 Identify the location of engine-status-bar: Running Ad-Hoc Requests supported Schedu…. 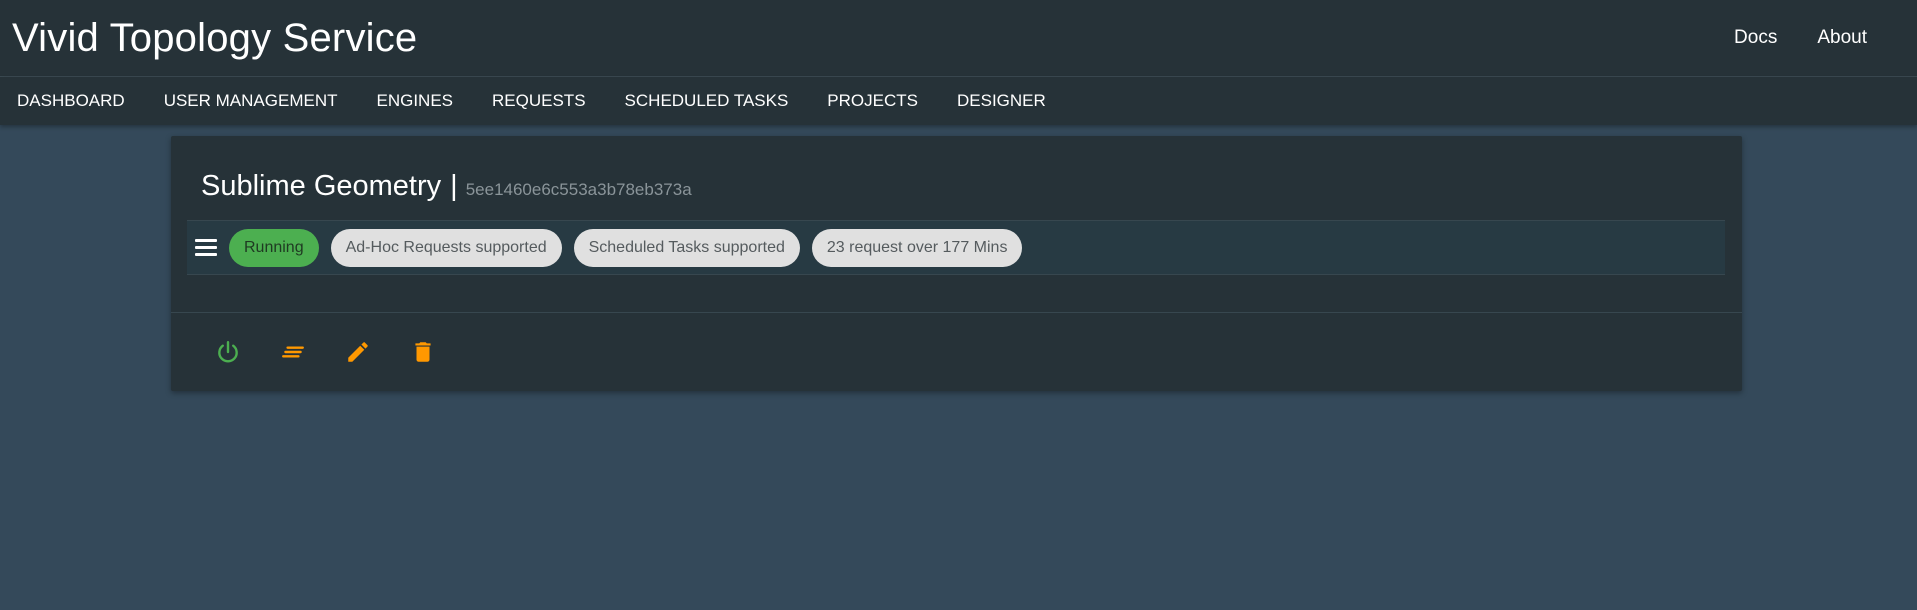
(956, 247).